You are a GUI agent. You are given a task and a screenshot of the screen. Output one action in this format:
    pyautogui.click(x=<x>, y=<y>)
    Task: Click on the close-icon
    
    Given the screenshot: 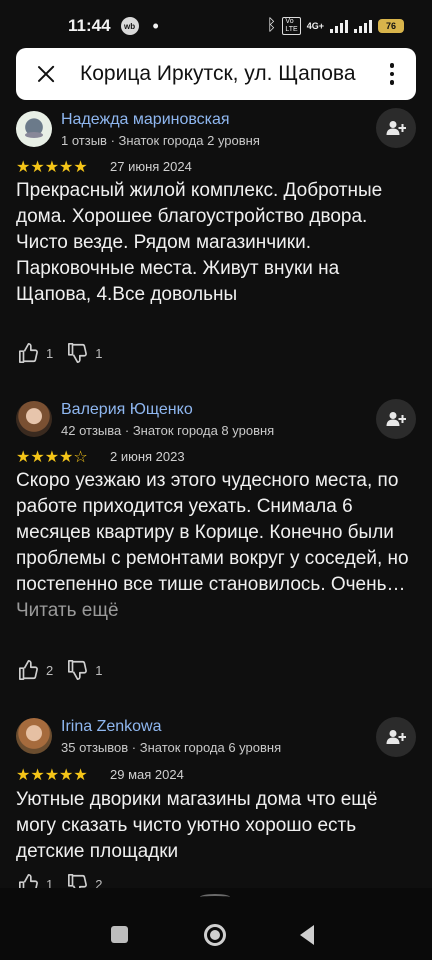 What is the action you would take?
    pyautogui.click(x=46, y=74)
    